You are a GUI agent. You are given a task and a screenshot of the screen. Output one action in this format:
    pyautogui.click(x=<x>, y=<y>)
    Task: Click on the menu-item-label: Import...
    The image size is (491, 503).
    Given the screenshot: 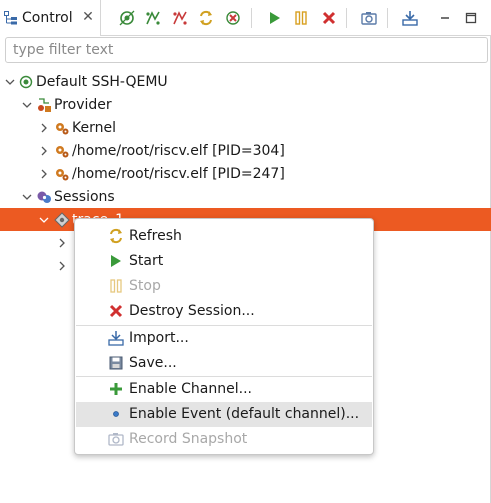 What is the action you would take?
    pyautogui.click(x=159, y=338)
    